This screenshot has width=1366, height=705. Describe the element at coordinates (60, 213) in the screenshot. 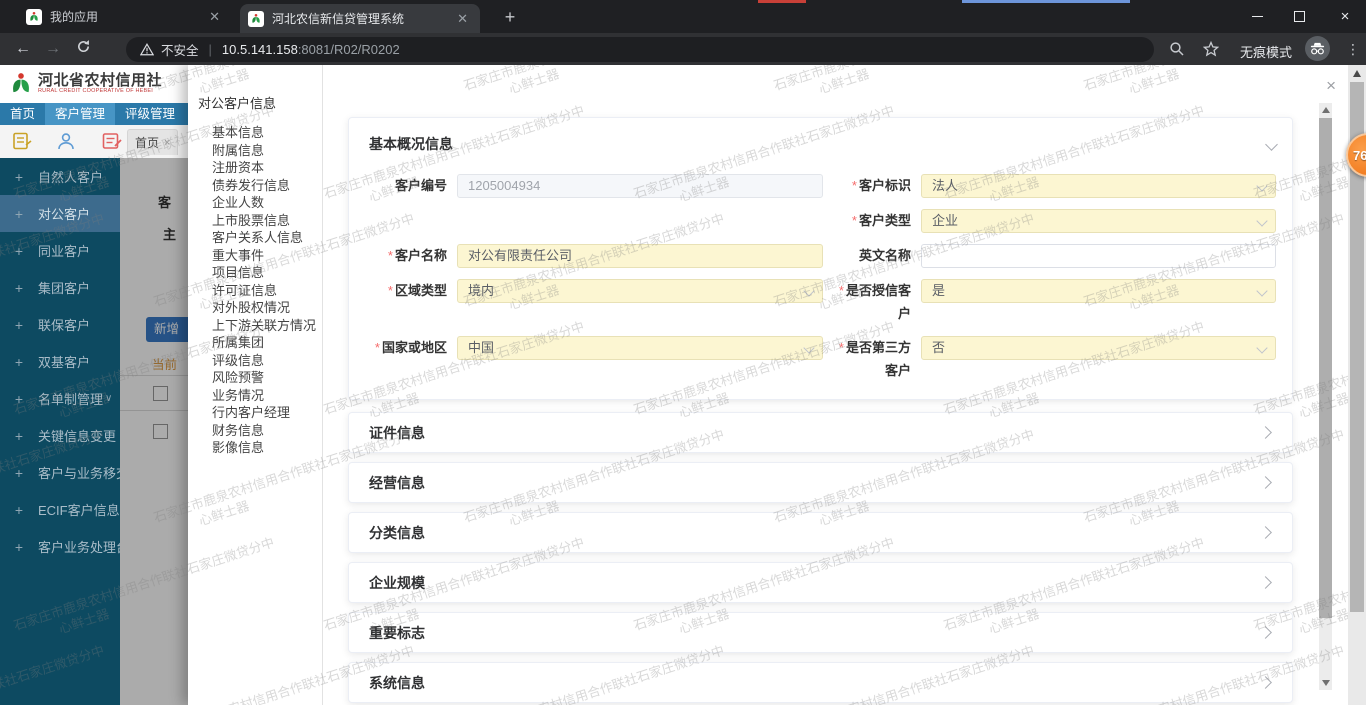

I see `sidebar-item: + 对公客户` at that location.